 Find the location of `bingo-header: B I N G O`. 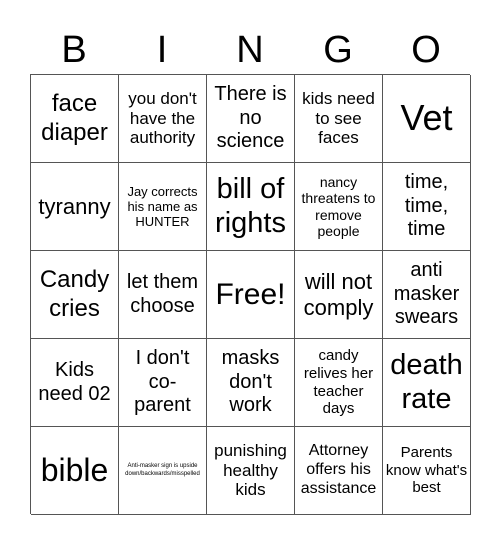

bingo-header: B I N G O is located at coordinates (250, 50).